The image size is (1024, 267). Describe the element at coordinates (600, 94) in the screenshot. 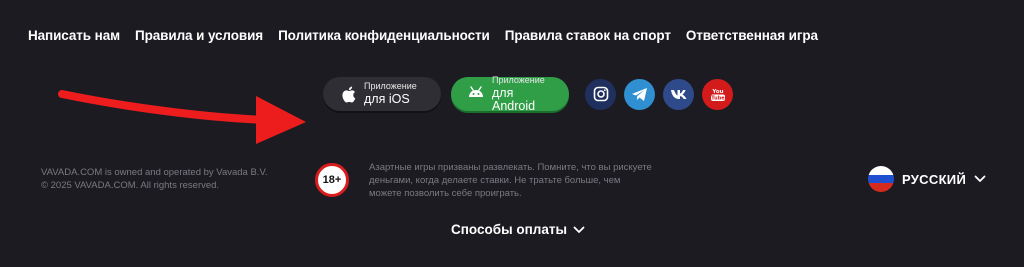

I see `instagram-icon` at that location.